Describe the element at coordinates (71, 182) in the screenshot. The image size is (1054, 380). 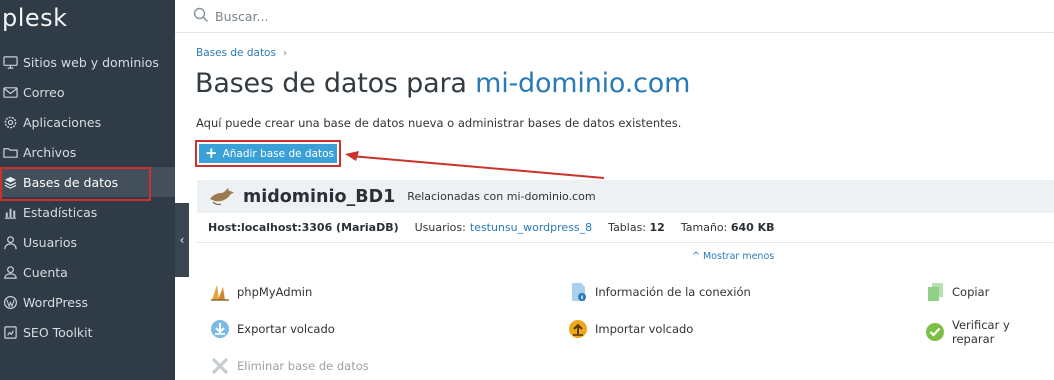
I see `sidebar-item-label: Bases de datos` at that location.